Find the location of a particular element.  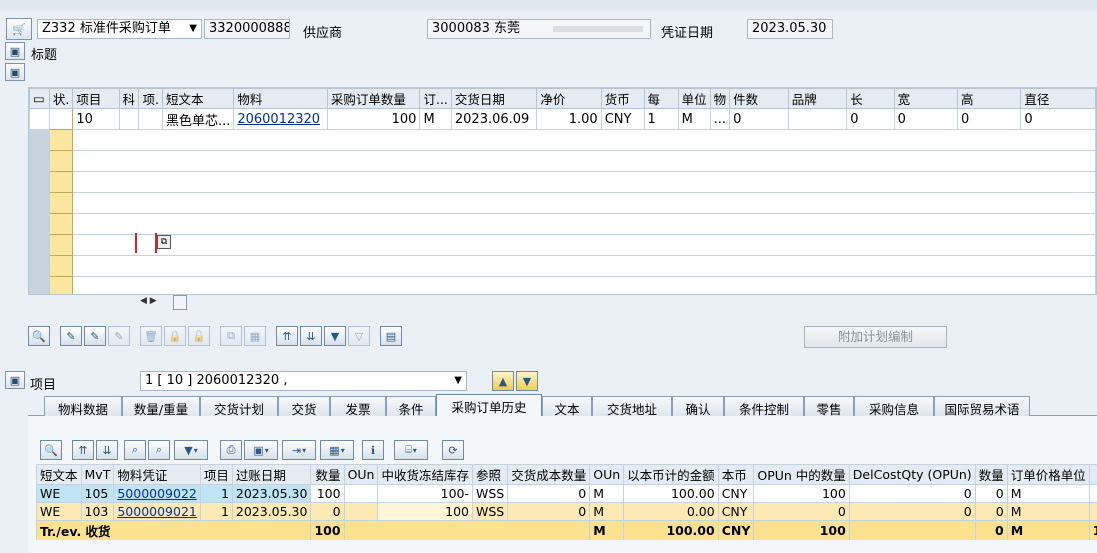

history-cell-amount: 0.00 is located at coordinates (671, 511).